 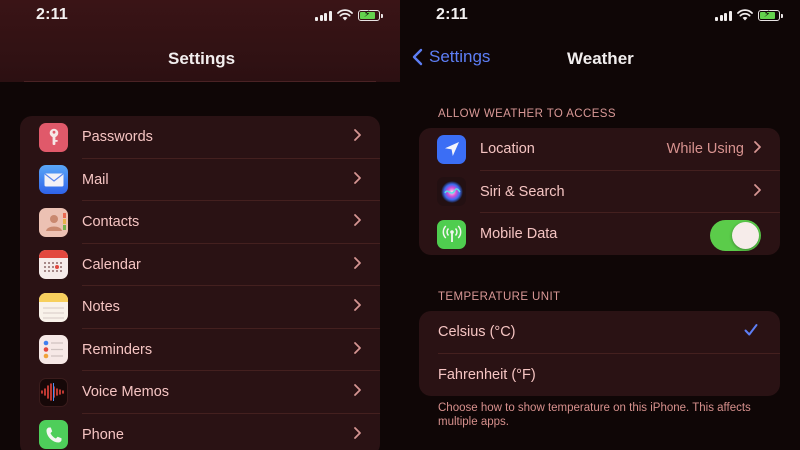 What do you see at coordinates (53, 350) in the screenshot?
I see `reminders-icon` at bounding box center [53, 350].